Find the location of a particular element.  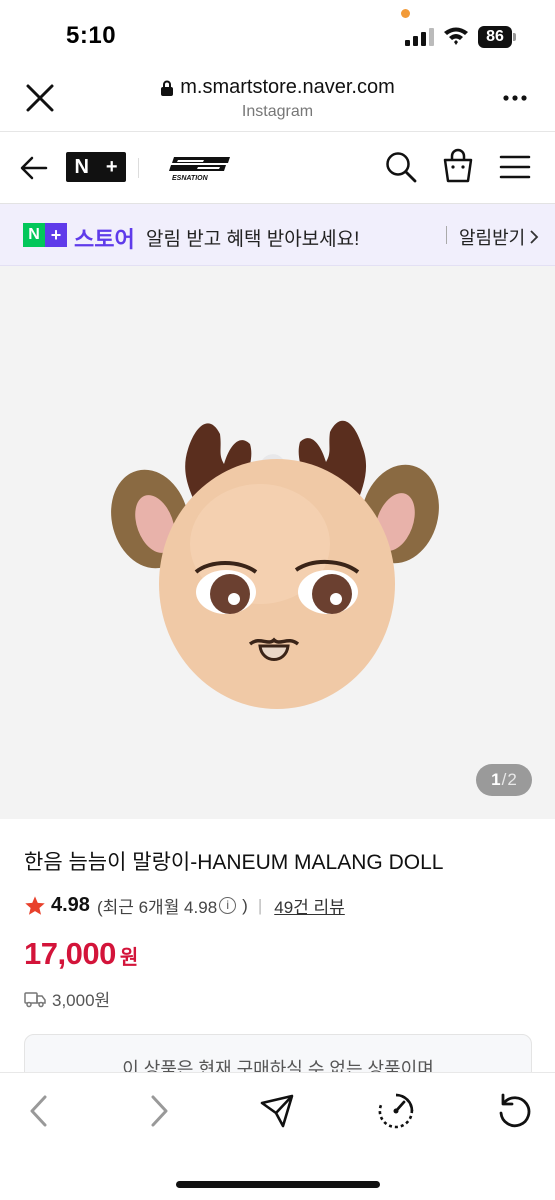

menu-icon is located at coordinates (515, 167).